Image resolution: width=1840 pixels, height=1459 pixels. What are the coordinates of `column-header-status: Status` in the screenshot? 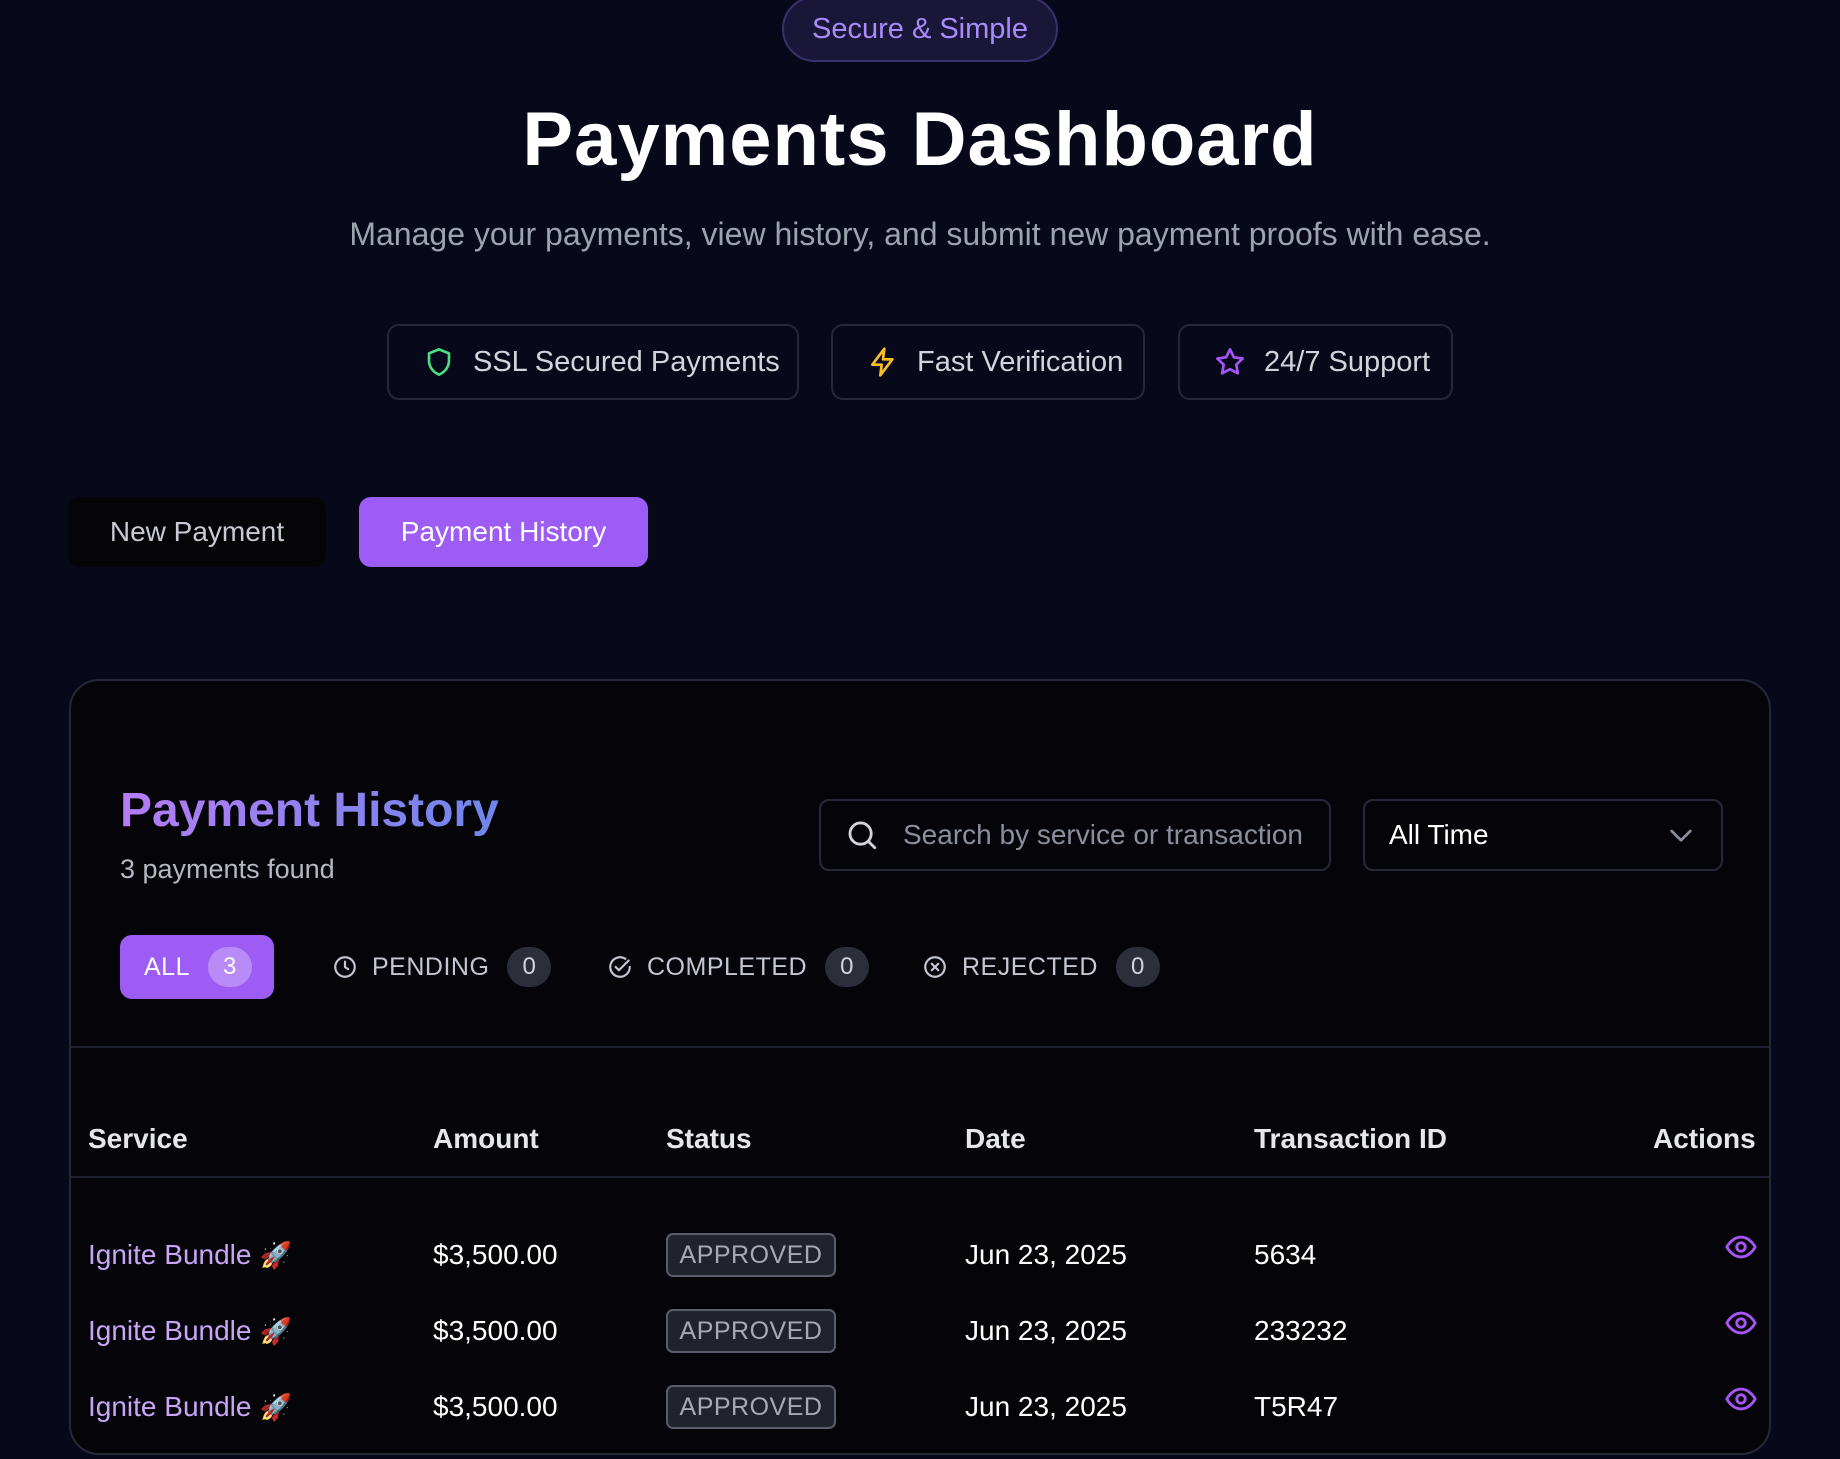 It's located at (709, 1138).